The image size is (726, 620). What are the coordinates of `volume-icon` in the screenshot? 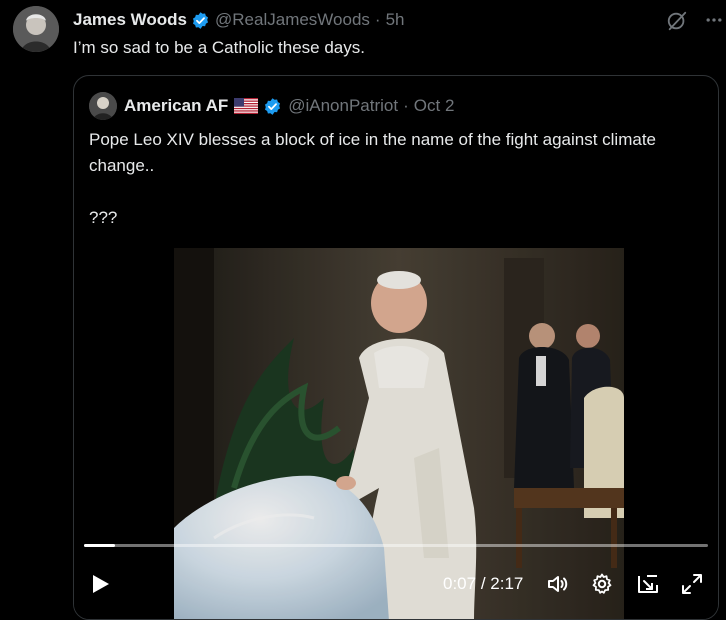 It's located at (558, 584).